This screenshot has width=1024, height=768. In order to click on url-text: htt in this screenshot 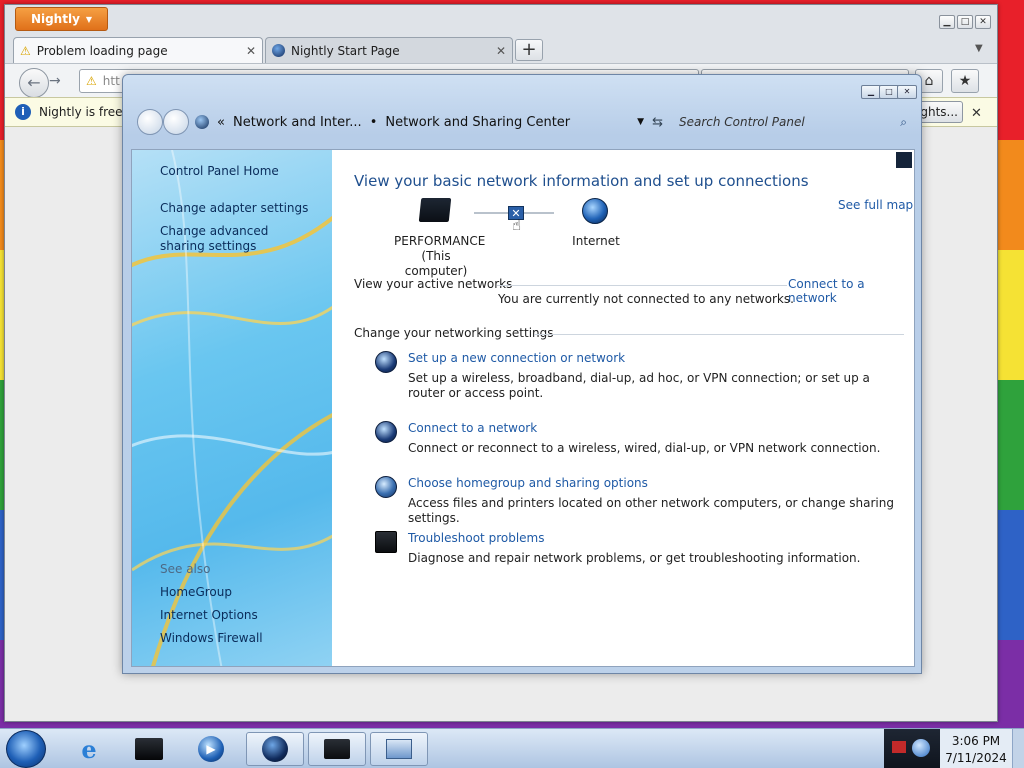, I will do `click(111, 81)`.